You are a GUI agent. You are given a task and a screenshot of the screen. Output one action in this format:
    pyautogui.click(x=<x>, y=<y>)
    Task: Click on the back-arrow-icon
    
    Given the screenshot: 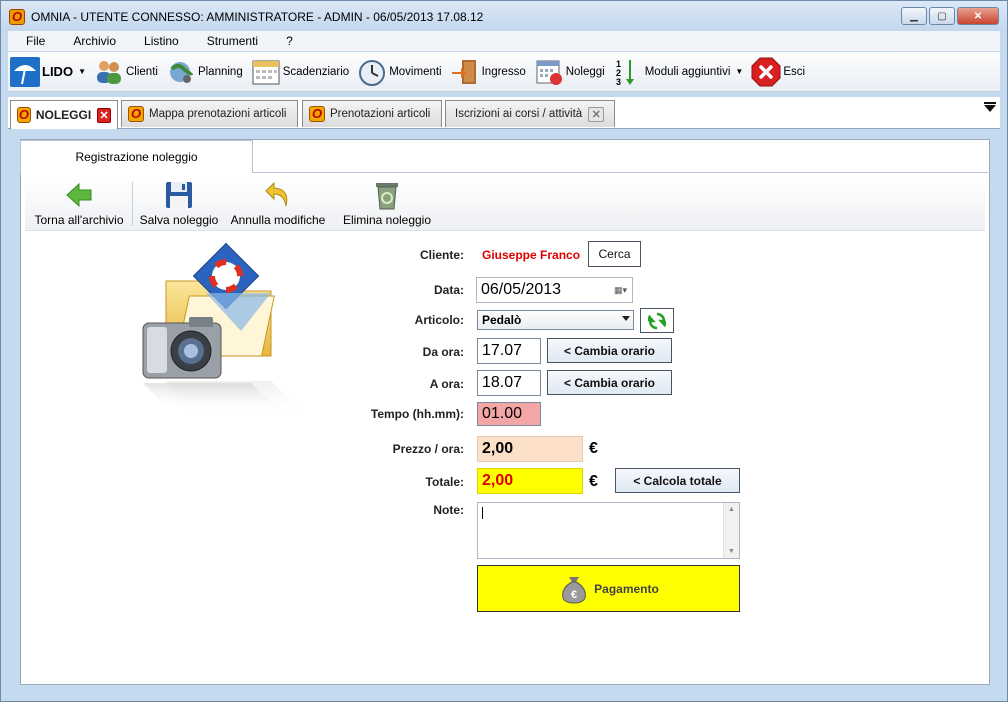 What is the action you would take?
    pyautogui.click(x=79, y=195)
    